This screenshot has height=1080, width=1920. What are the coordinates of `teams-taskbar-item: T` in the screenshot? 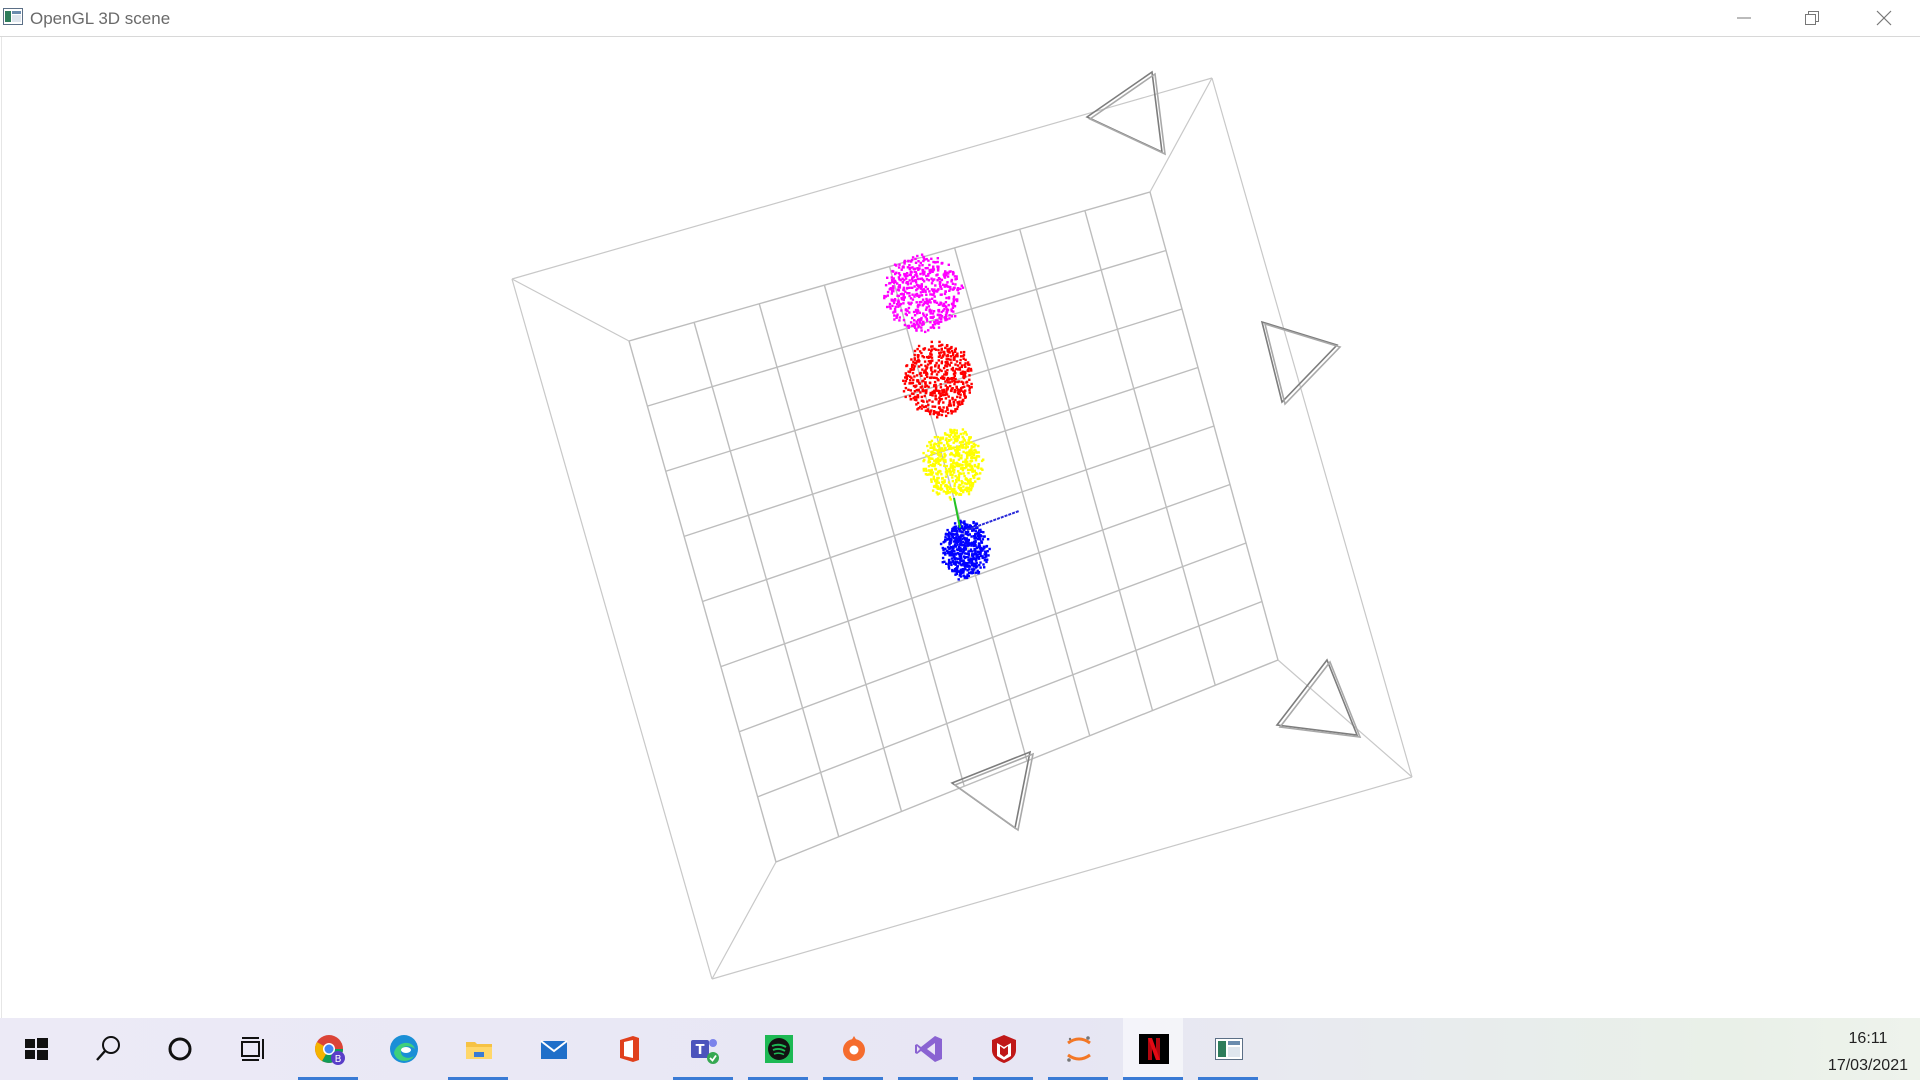 It's located at (703, 1049).